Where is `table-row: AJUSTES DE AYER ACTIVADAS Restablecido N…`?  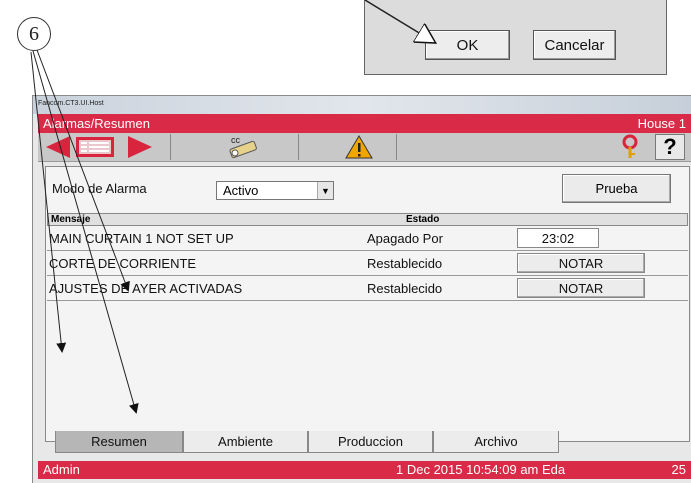
table-row: AJUSTES DE AYER ACTIVADAS Restablecido N… is located at coordinates (367, 288).